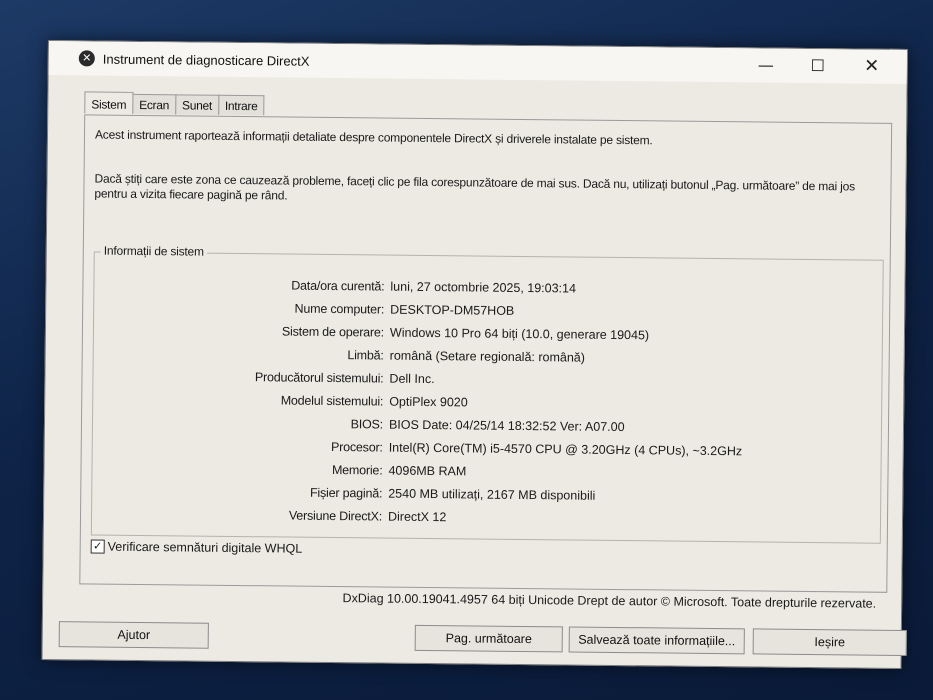 The height and width of the screenshot is (700, 933). I want to click on info-label: Procesor:, so click(356, 447).